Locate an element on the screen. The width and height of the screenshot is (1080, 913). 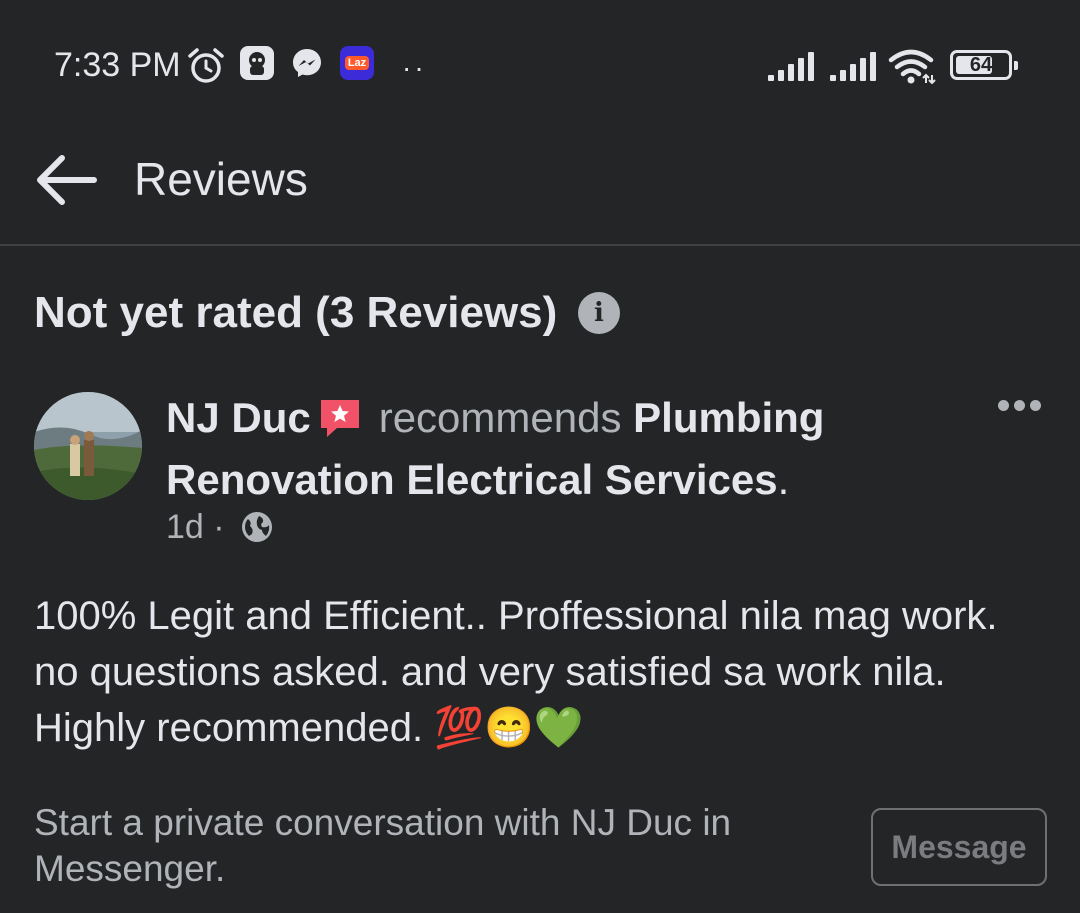
globe-icon is located at coordinates (257, 531).